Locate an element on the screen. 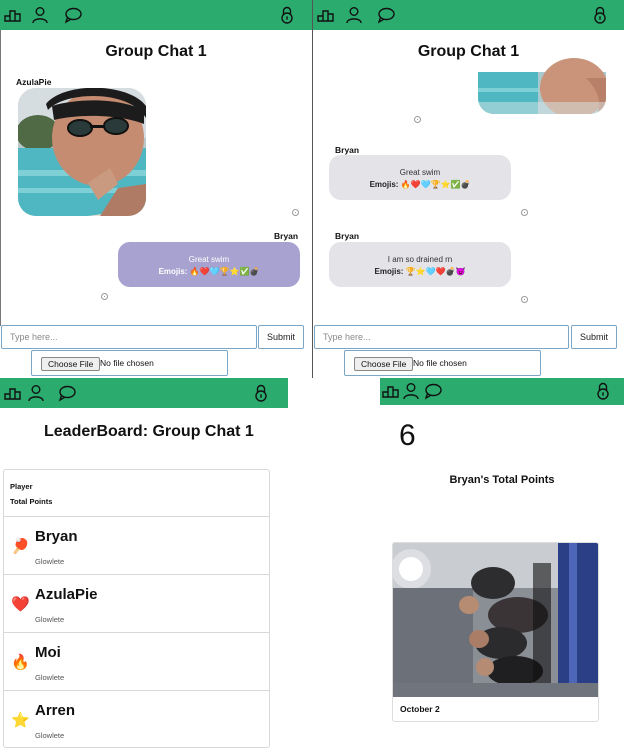 Image resolution: width=624 pixels, height=750 pixels. photo-caption: October 2 is located at coordinates (420, 709).